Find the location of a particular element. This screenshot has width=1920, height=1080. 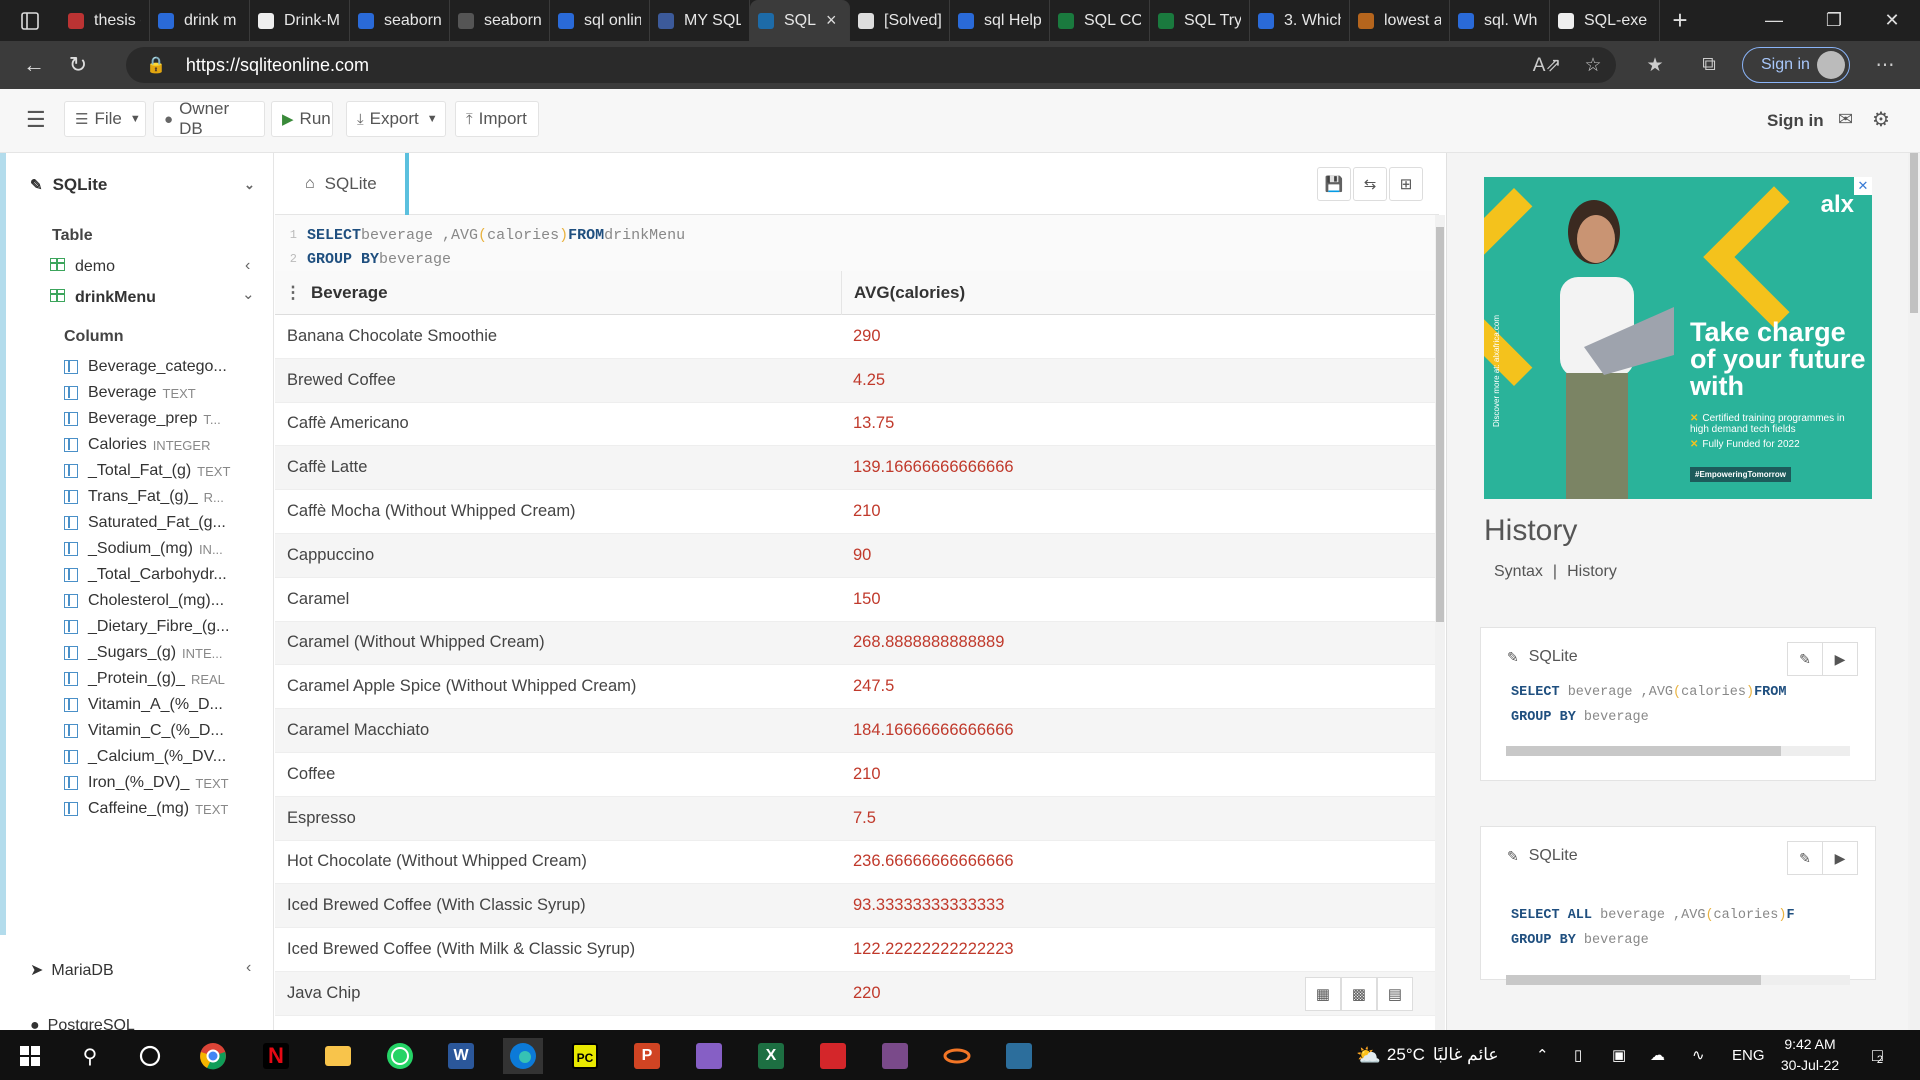

column-item: _Protein_(g)_ REAL is located at coordinates (144, 679).